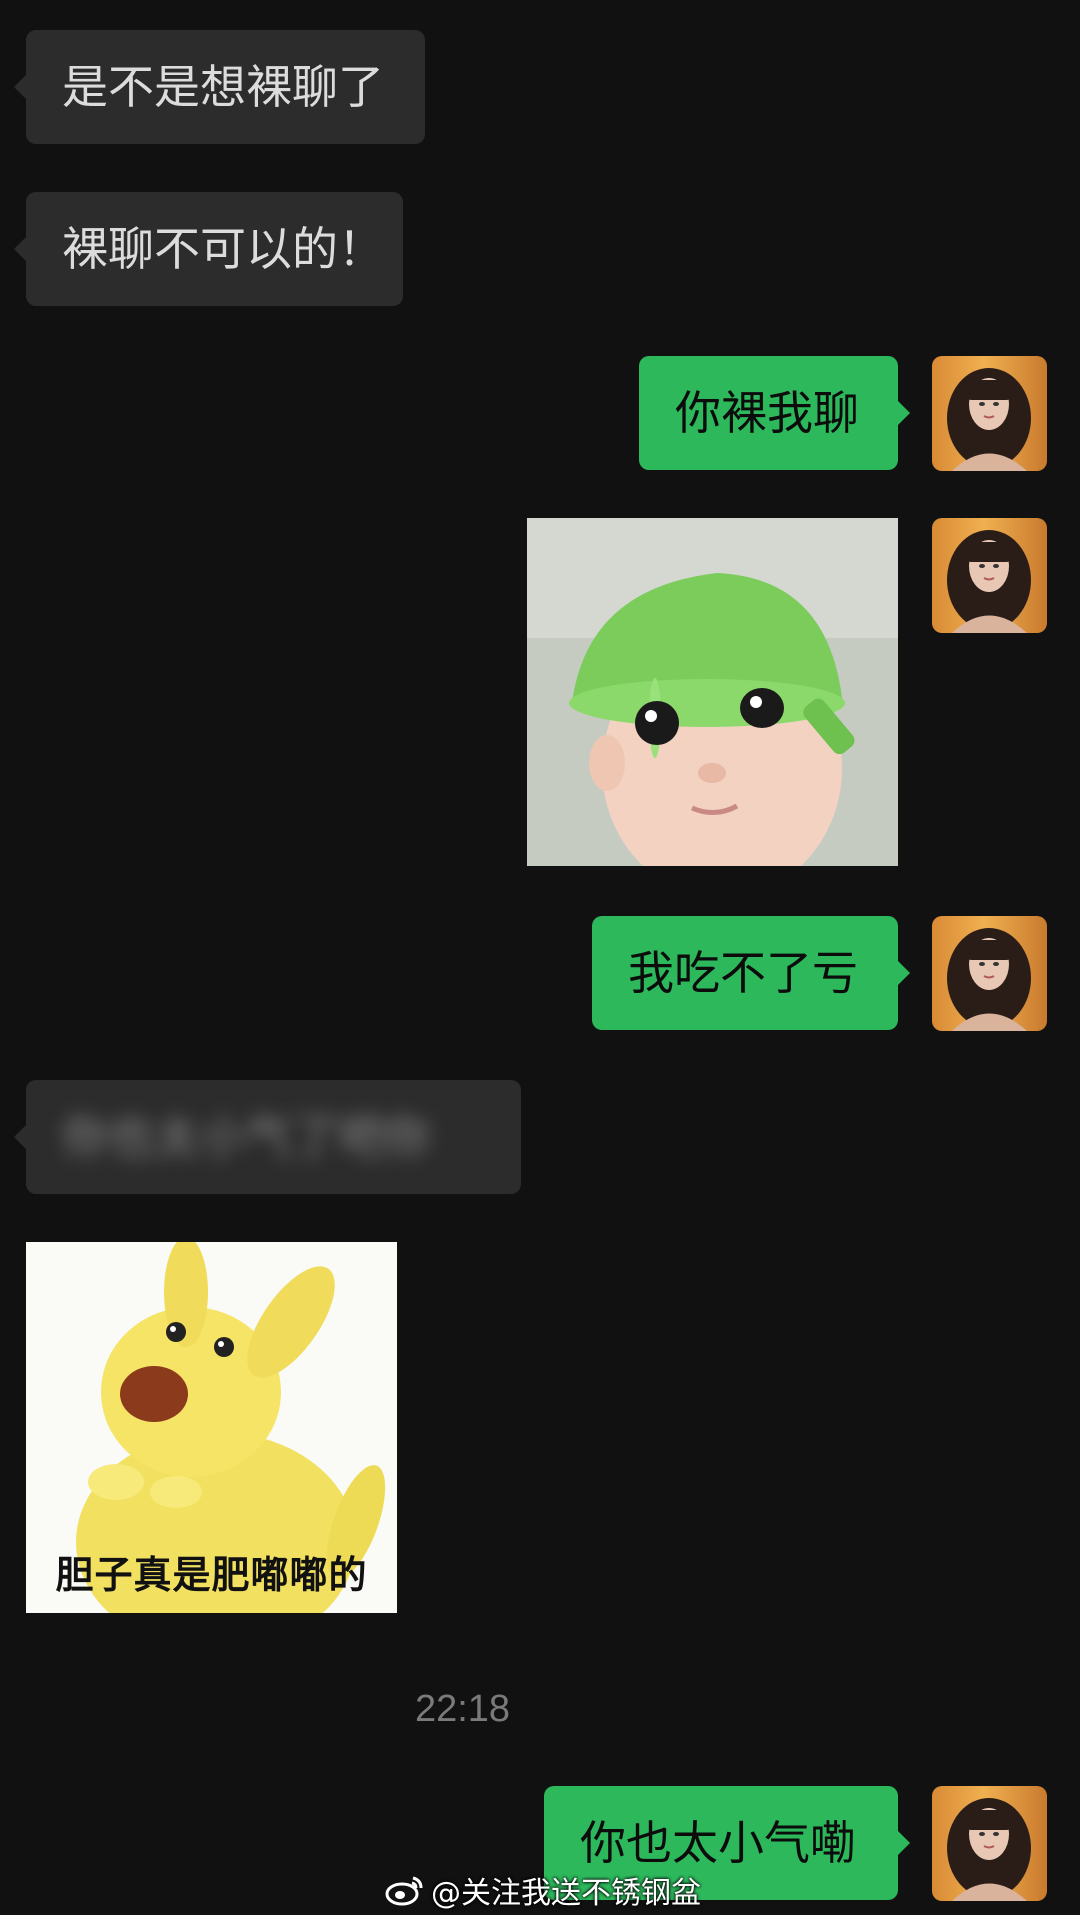  I want to click on outgoing-image-baby-sticker, so click(712, 692).